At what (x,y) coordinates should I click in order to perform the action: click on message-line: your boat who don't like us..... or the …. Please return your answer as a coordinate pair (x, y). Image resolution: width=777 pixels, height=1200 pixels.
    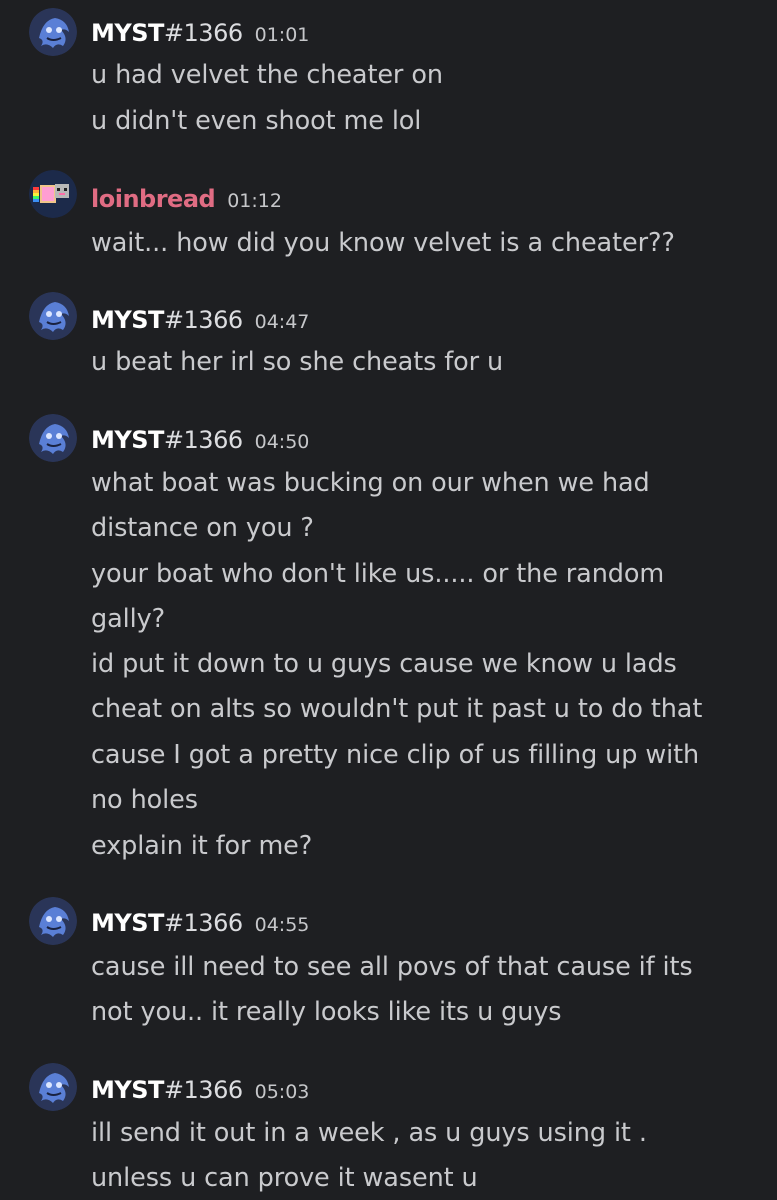
    Looking at the image, I should click on (378, 574).